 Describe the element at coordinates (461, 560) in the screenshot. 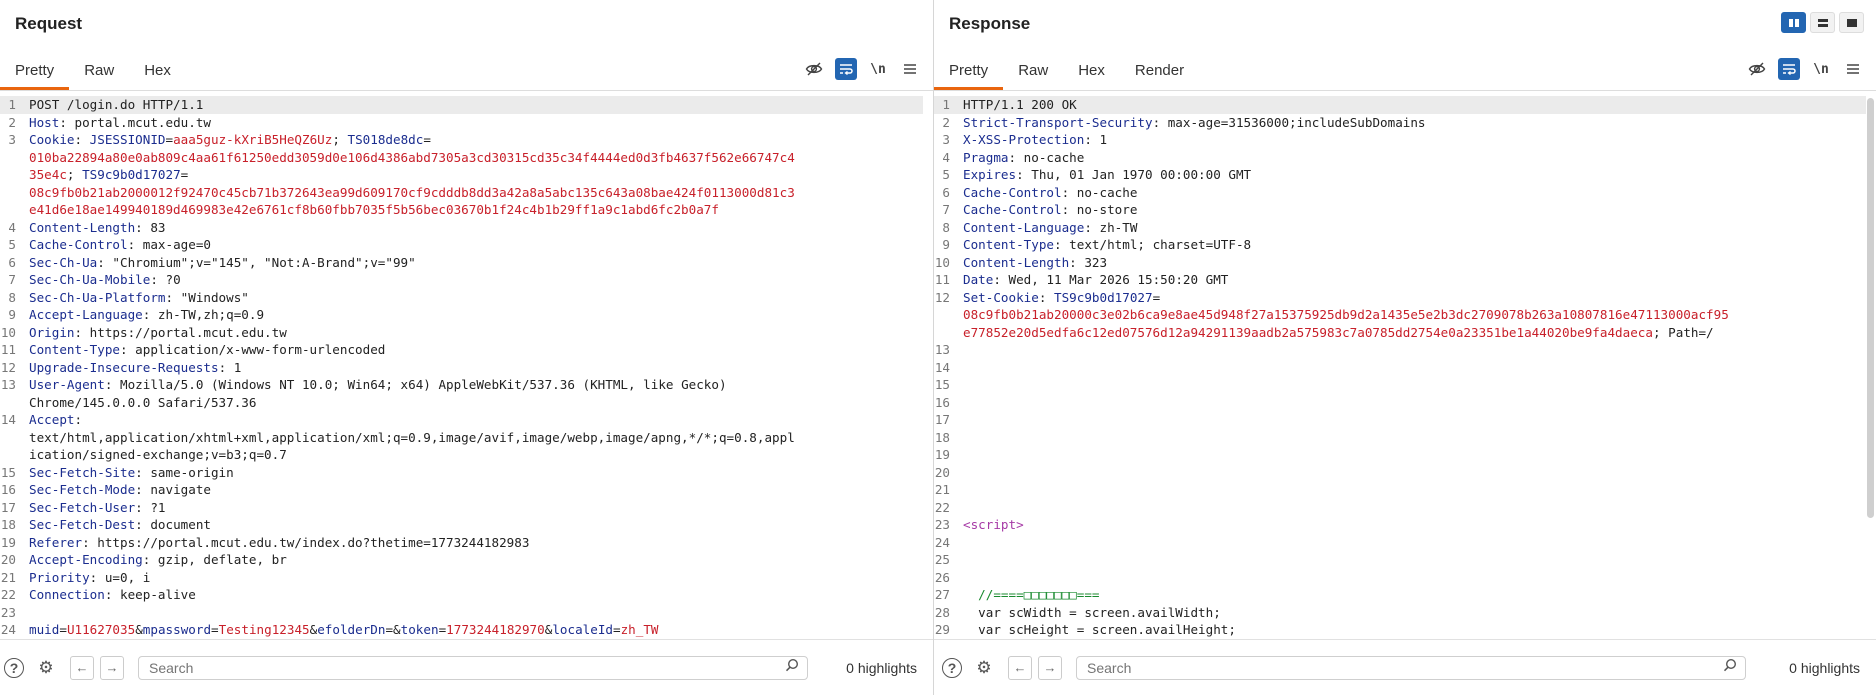

I see `code-line: 20 Accept-Encoding: gzip, deflate, br` at that location.